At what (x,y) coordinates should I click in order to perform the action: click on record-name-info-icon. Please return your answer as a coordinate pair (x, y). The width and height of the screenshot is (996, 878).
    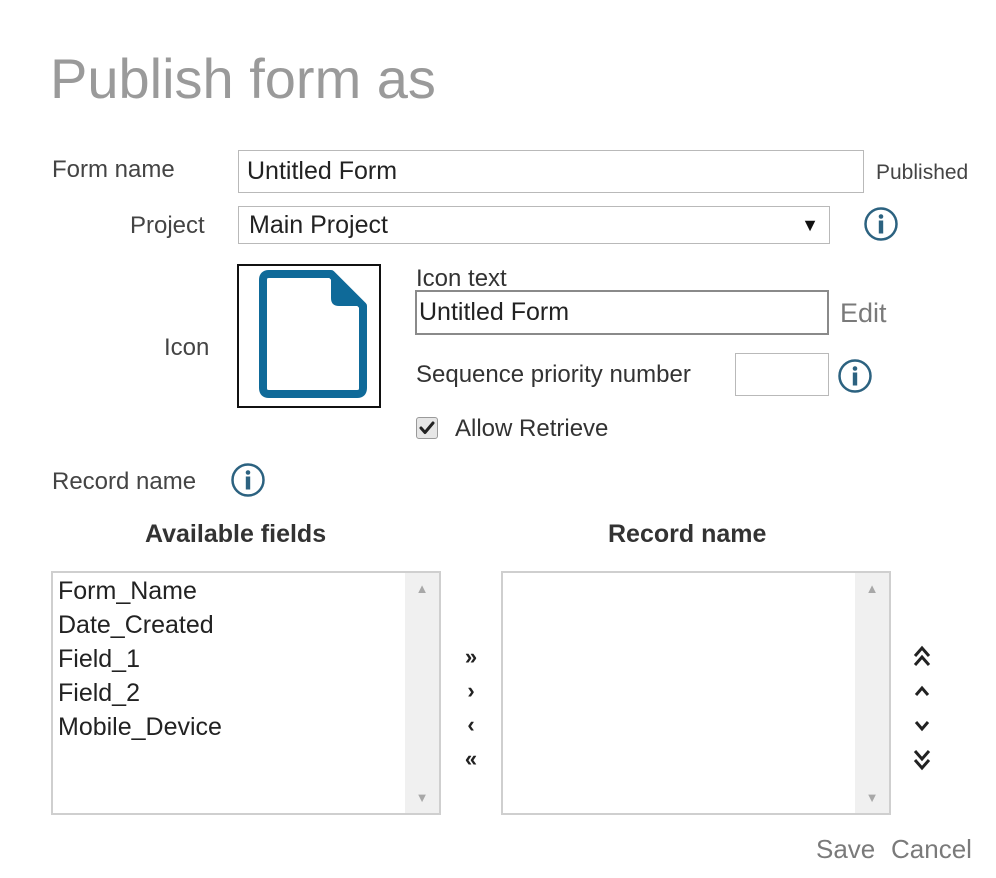
    Looking at the image, I should click on (248, 480).